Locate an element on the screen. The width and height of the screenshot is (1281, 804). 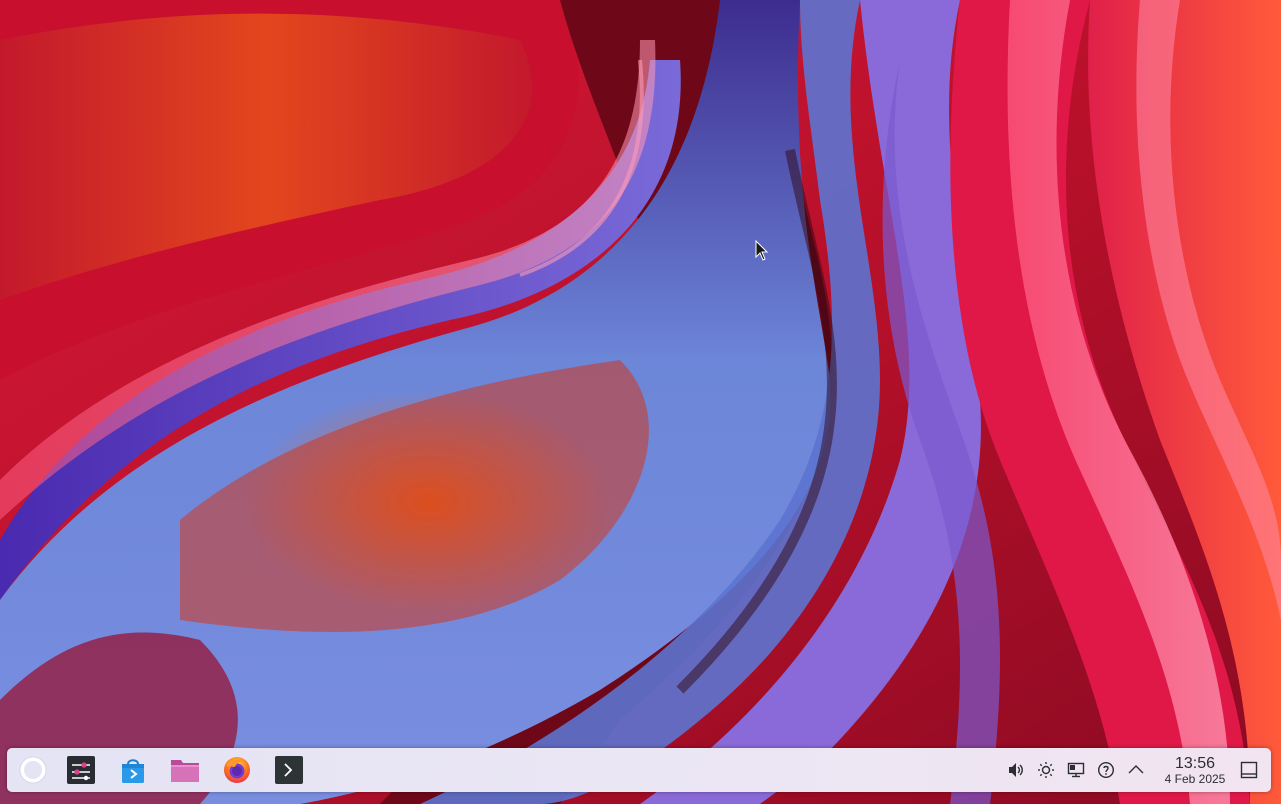
terminal-button is located at coordinates (289, 770).